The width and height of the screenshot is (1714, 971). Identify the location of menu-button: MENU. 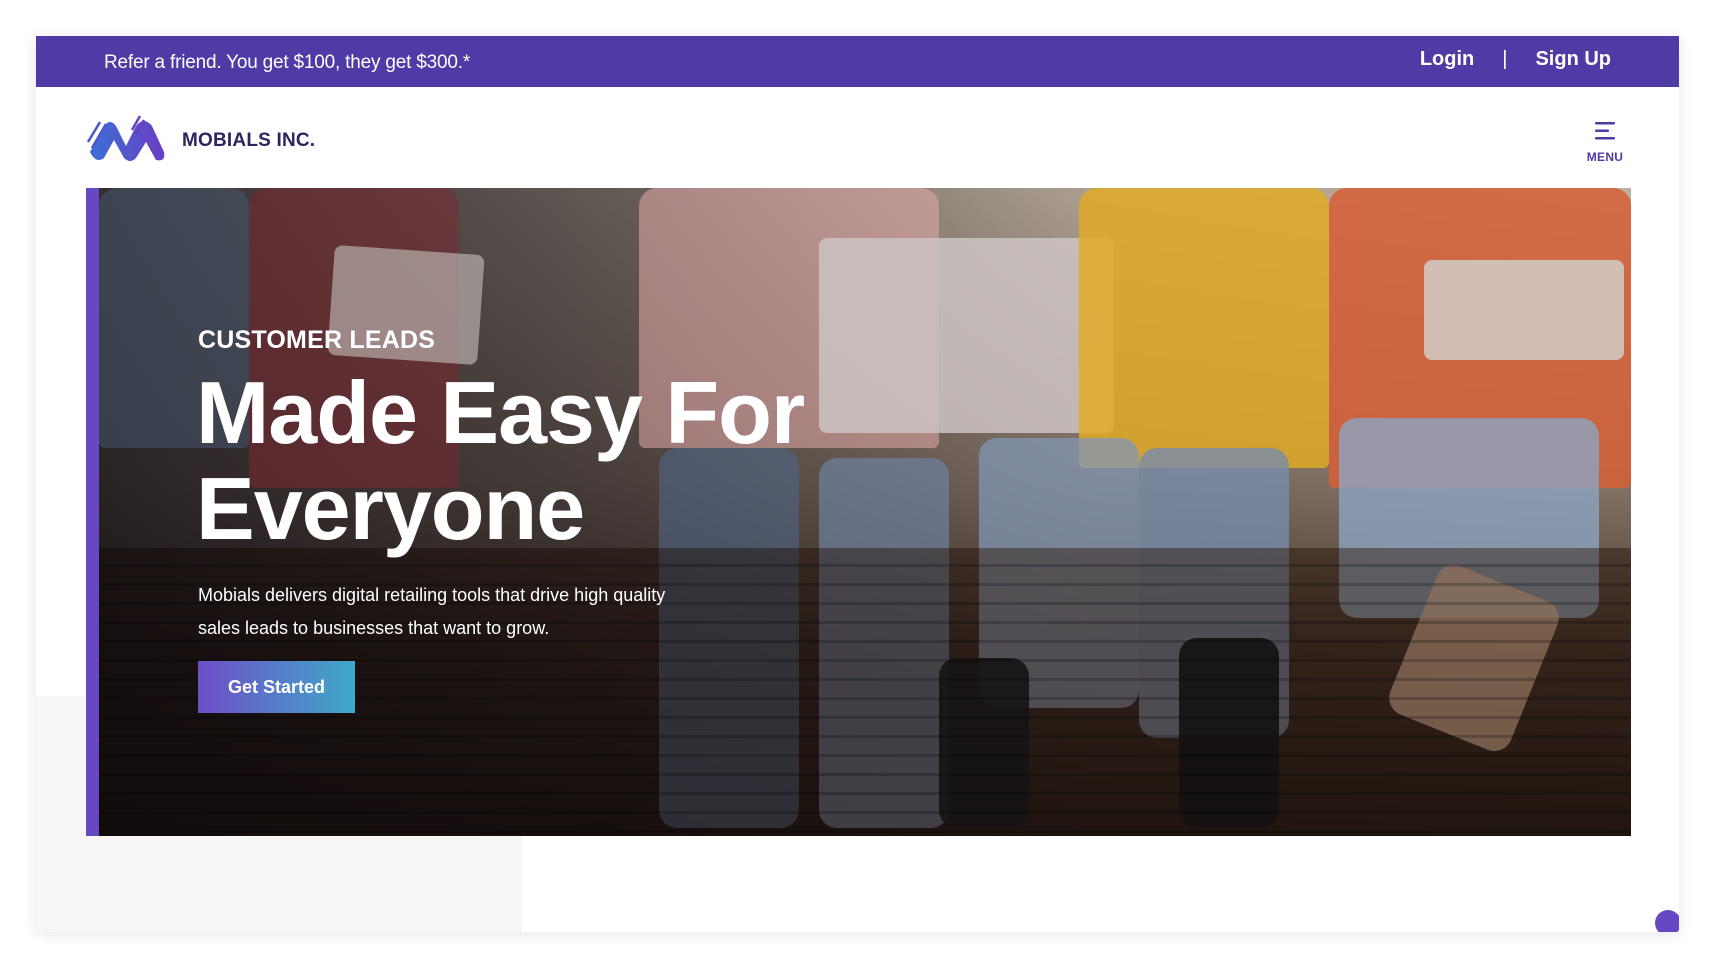
(1605, 143).